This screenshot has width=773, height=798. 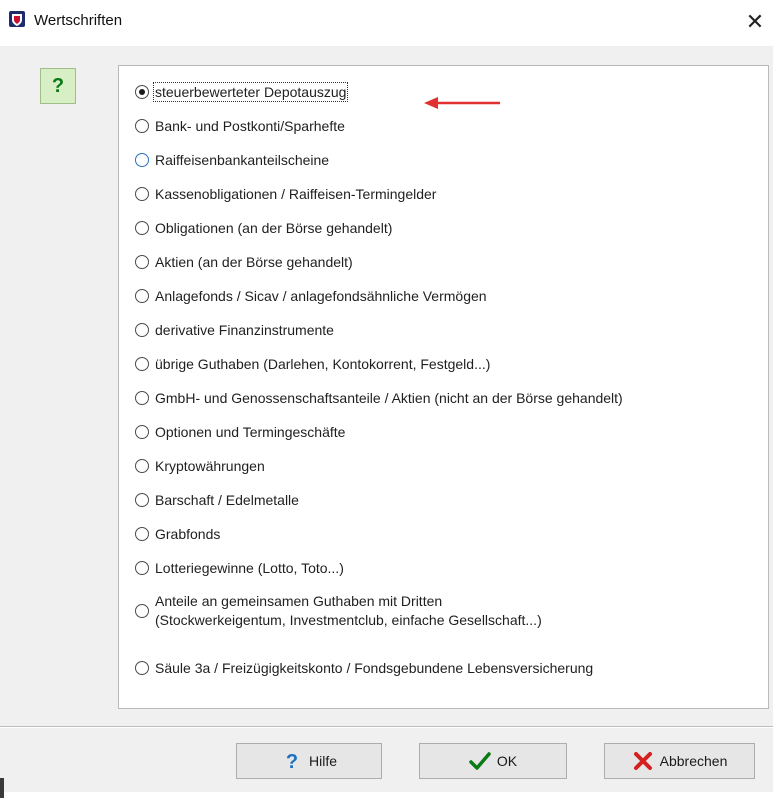 I want to click on question-icon: ?, so click(x=292, y=761).